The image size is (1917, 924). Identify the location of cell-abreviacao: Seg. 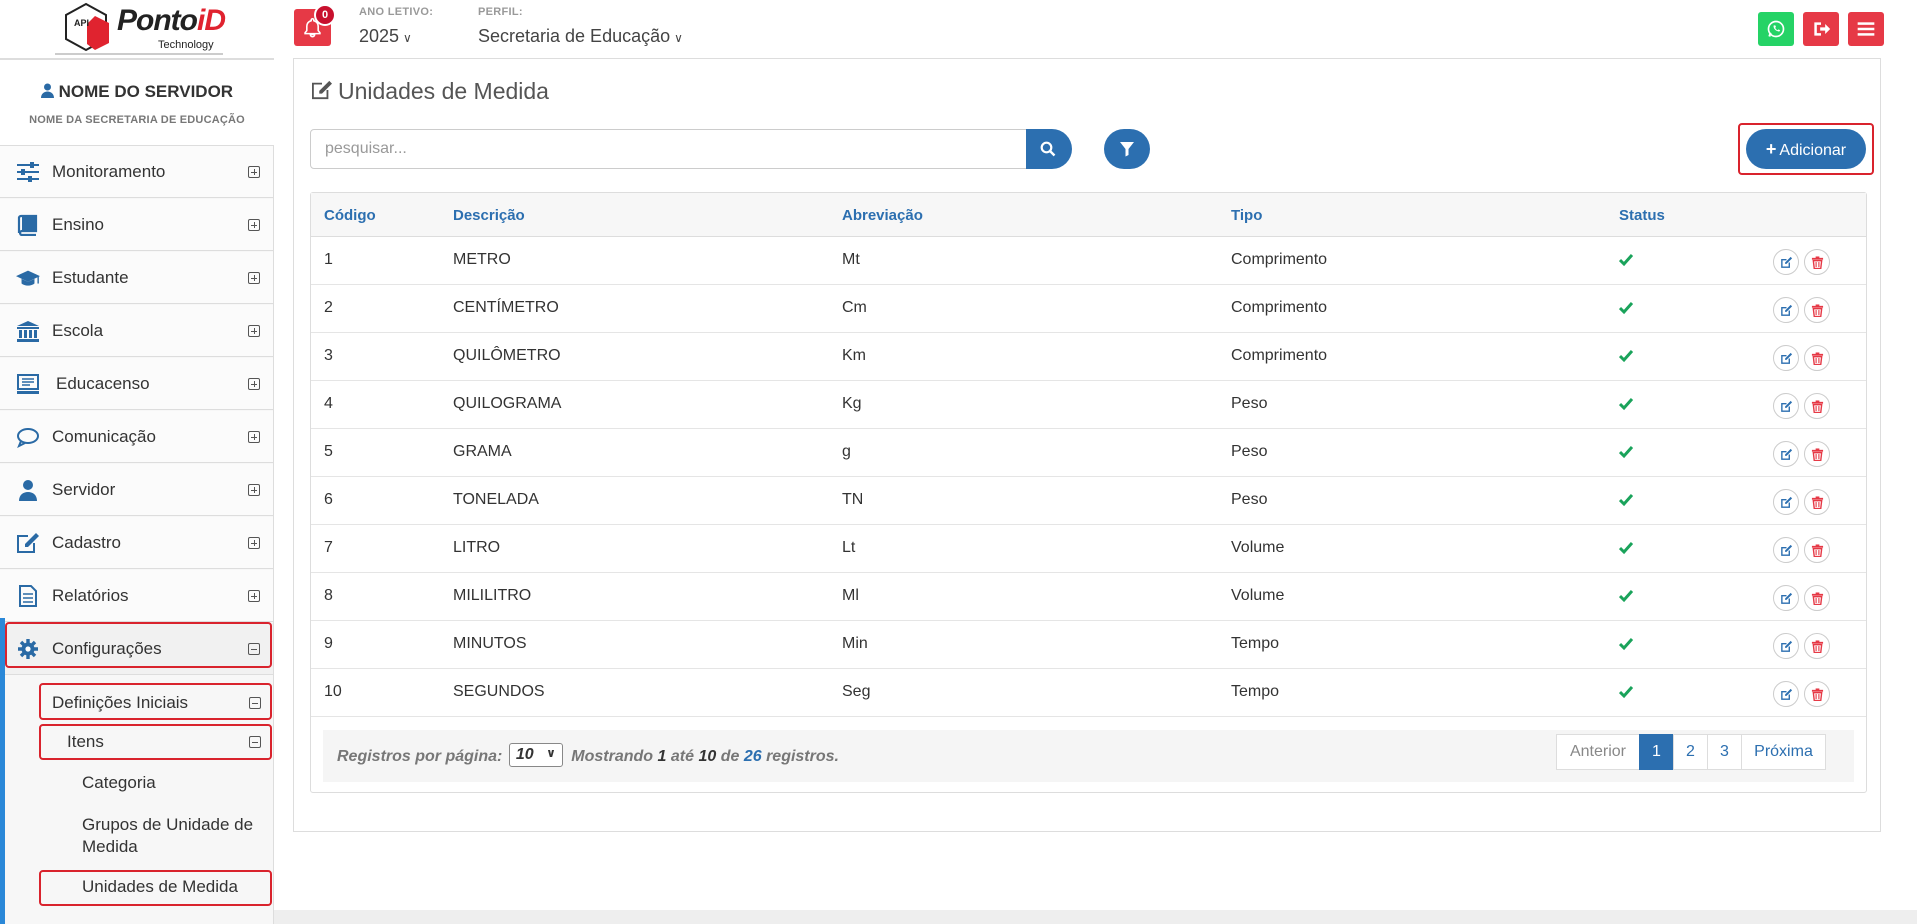
(856, 691).